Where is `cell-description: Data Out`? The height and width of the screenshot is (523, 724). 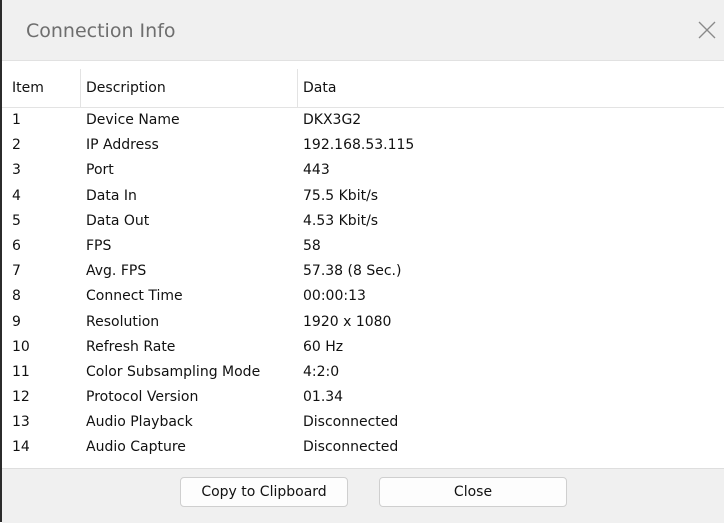
cell-description: Data Out is located at coordinates (118, 220).